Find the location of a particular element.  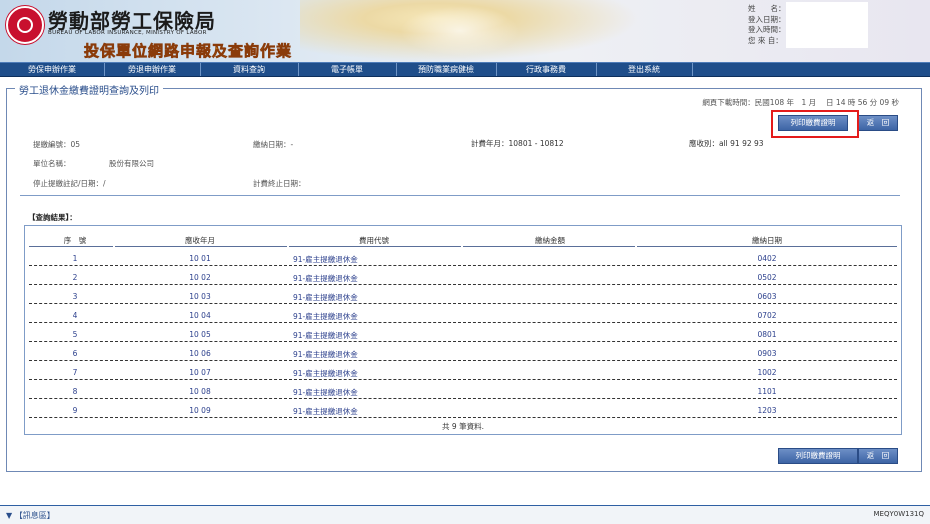

nav-labor-insurance: 勞保申辦作業 is located at coordinates (52, 69).